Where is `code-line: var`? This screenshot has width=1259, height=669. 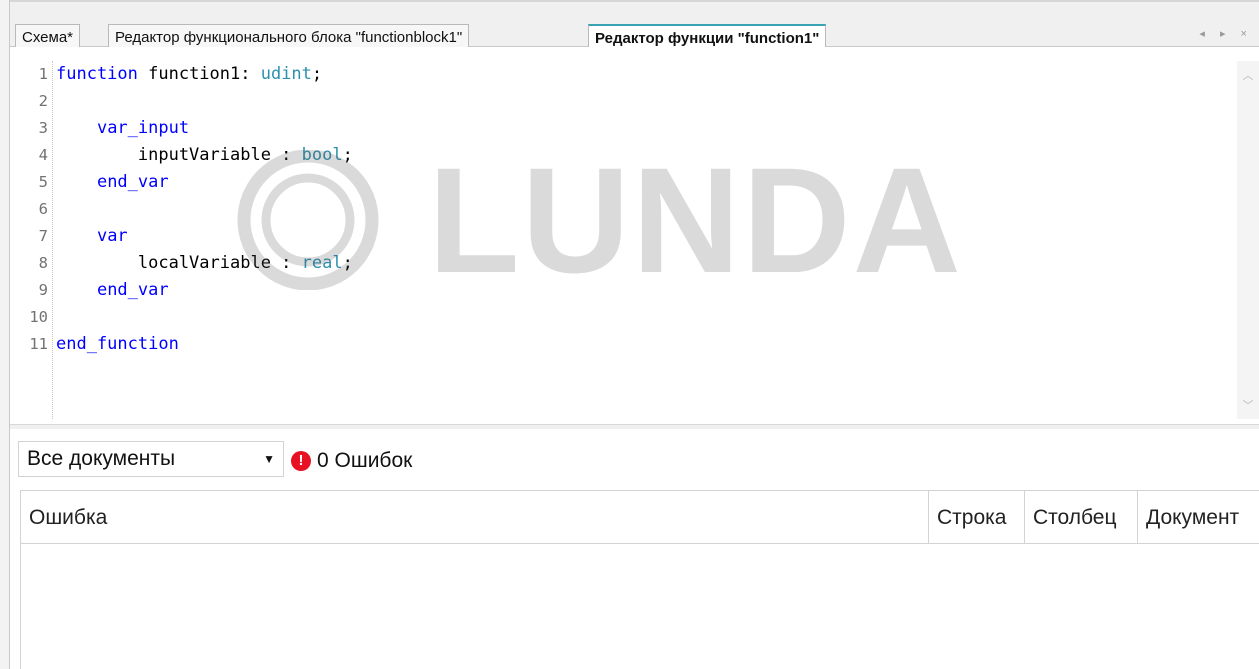
code-line: var is located at coordinates (631, 236).